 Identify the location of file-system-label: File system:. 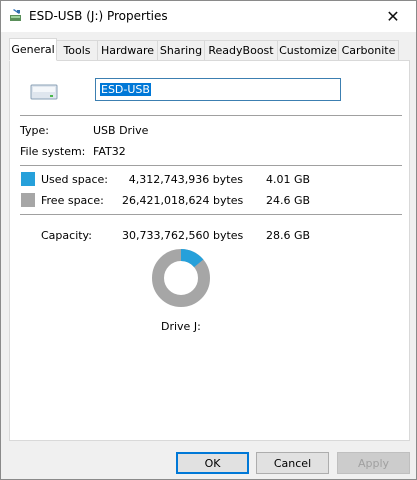
(53, 151).